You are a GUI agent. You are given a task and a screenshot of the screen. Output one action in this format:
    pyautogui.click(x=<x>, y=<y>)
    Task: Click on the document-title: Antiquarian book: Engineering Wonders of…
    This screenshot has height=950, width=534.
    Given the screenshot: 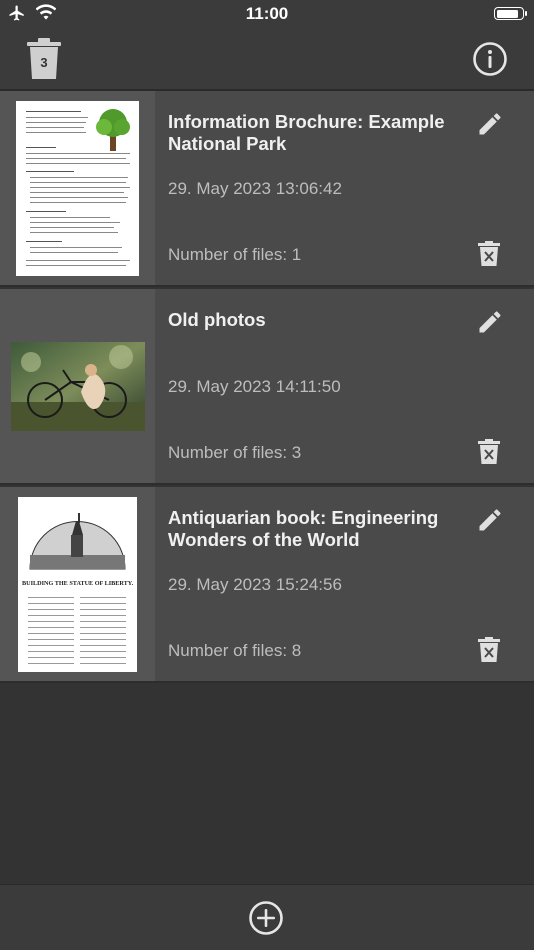 What is the action you would take?
    pyautogui.click(x=303, y=528)
    